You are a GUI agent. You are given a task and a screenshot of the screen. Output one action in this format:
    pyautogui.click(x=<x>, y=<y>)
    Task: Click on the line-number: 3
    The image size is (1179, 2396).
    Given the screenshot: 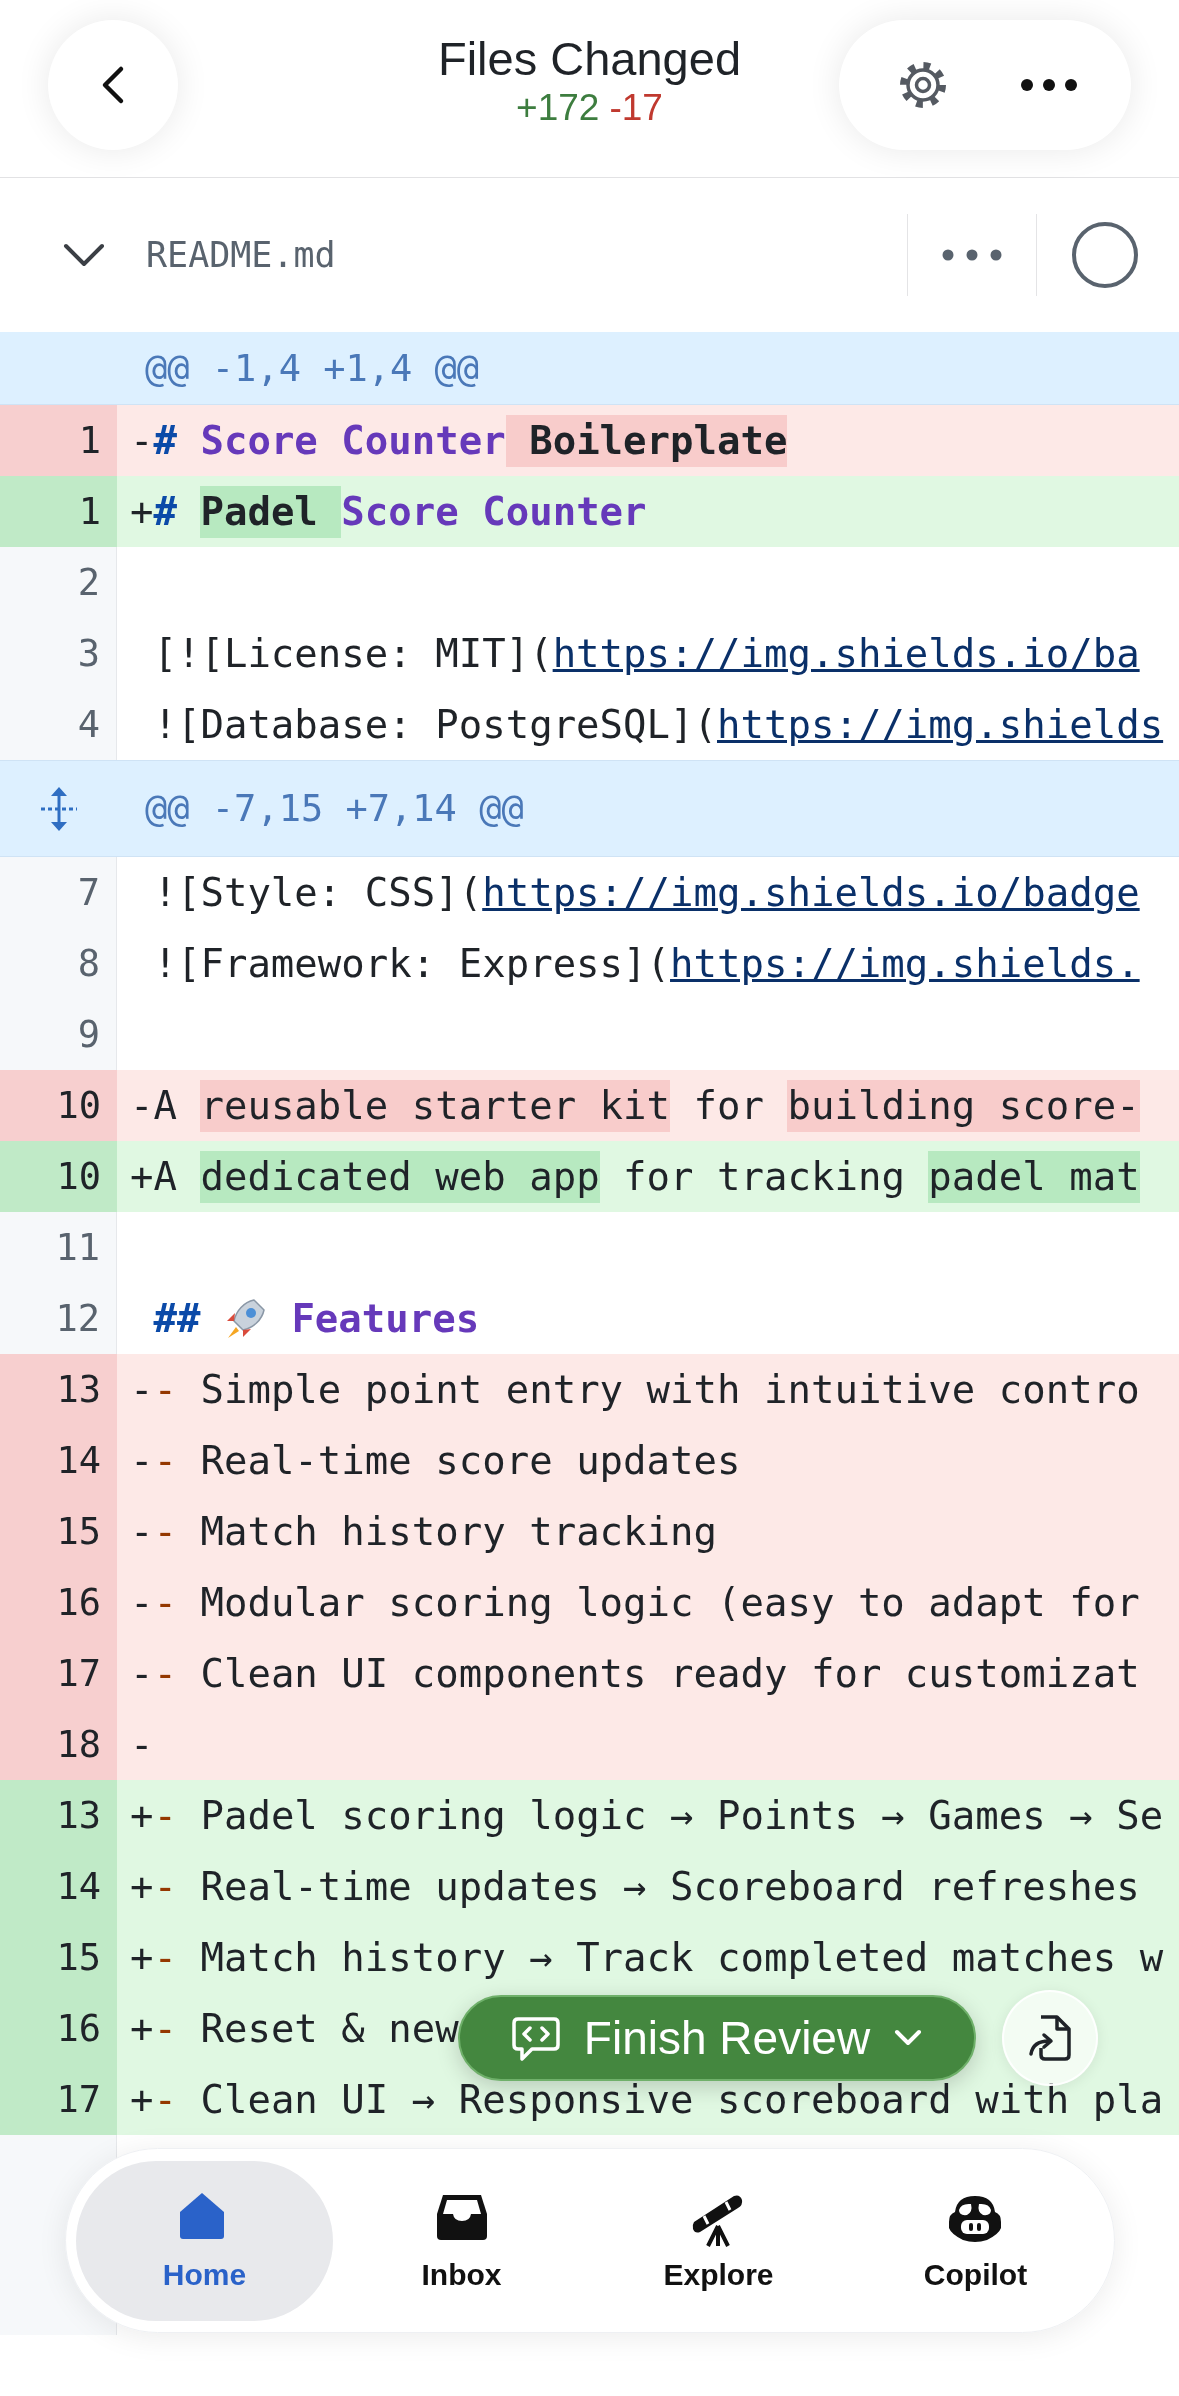 What is the action you would take?
    pyautogui.click(x=58, y=653)
    